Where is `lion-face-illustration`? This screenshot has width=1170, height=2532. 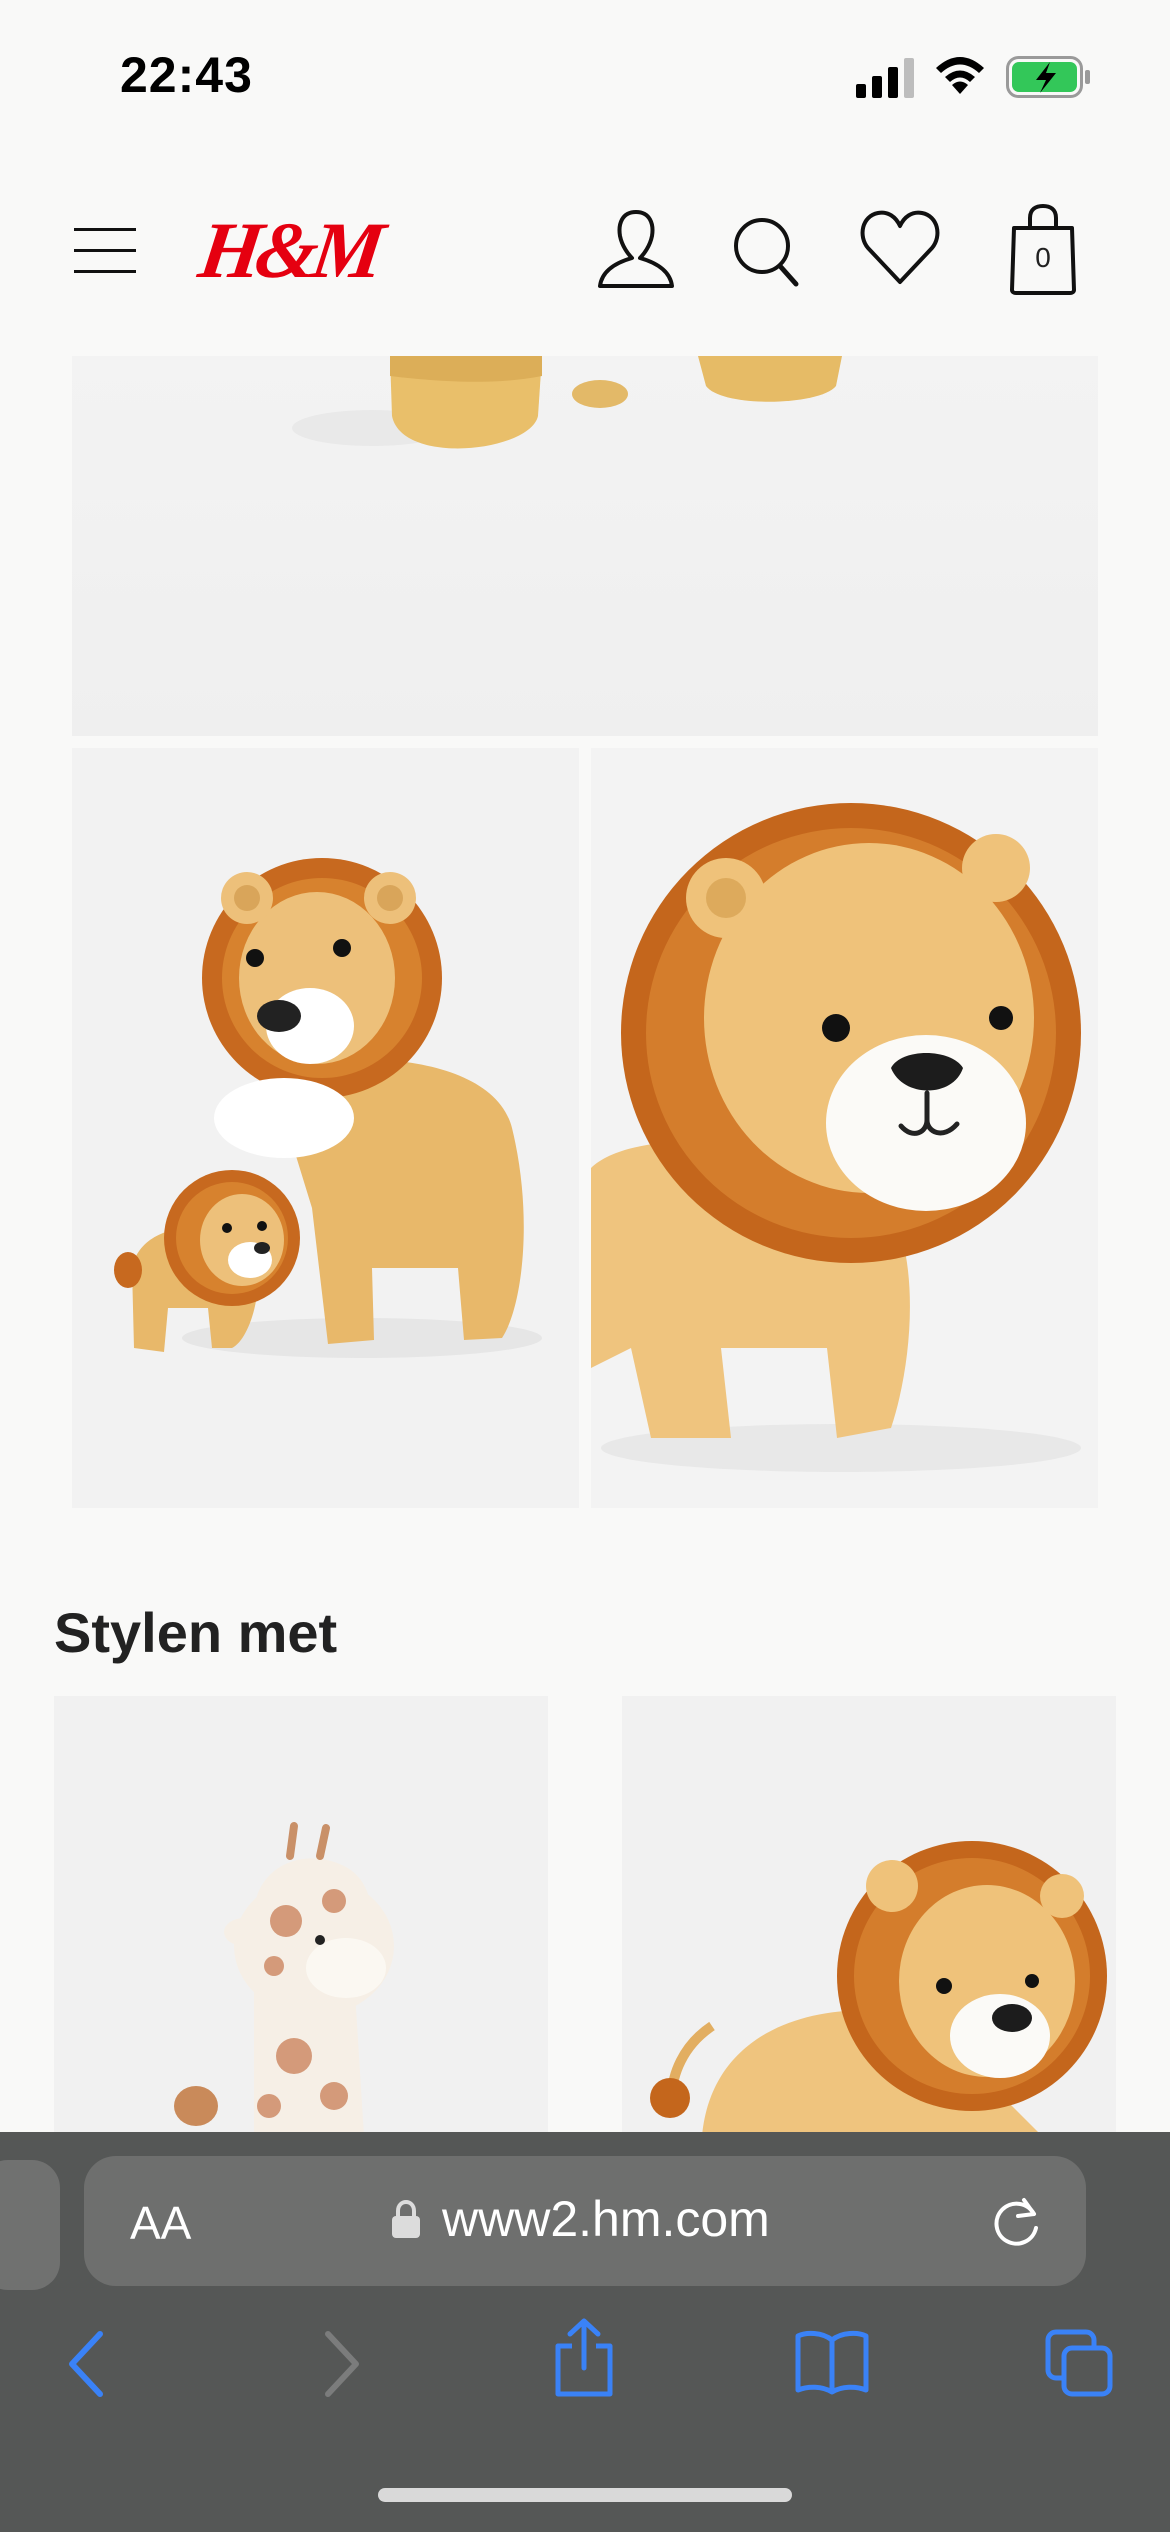
lion-face-illustration is located at coordinates (844, 1128).